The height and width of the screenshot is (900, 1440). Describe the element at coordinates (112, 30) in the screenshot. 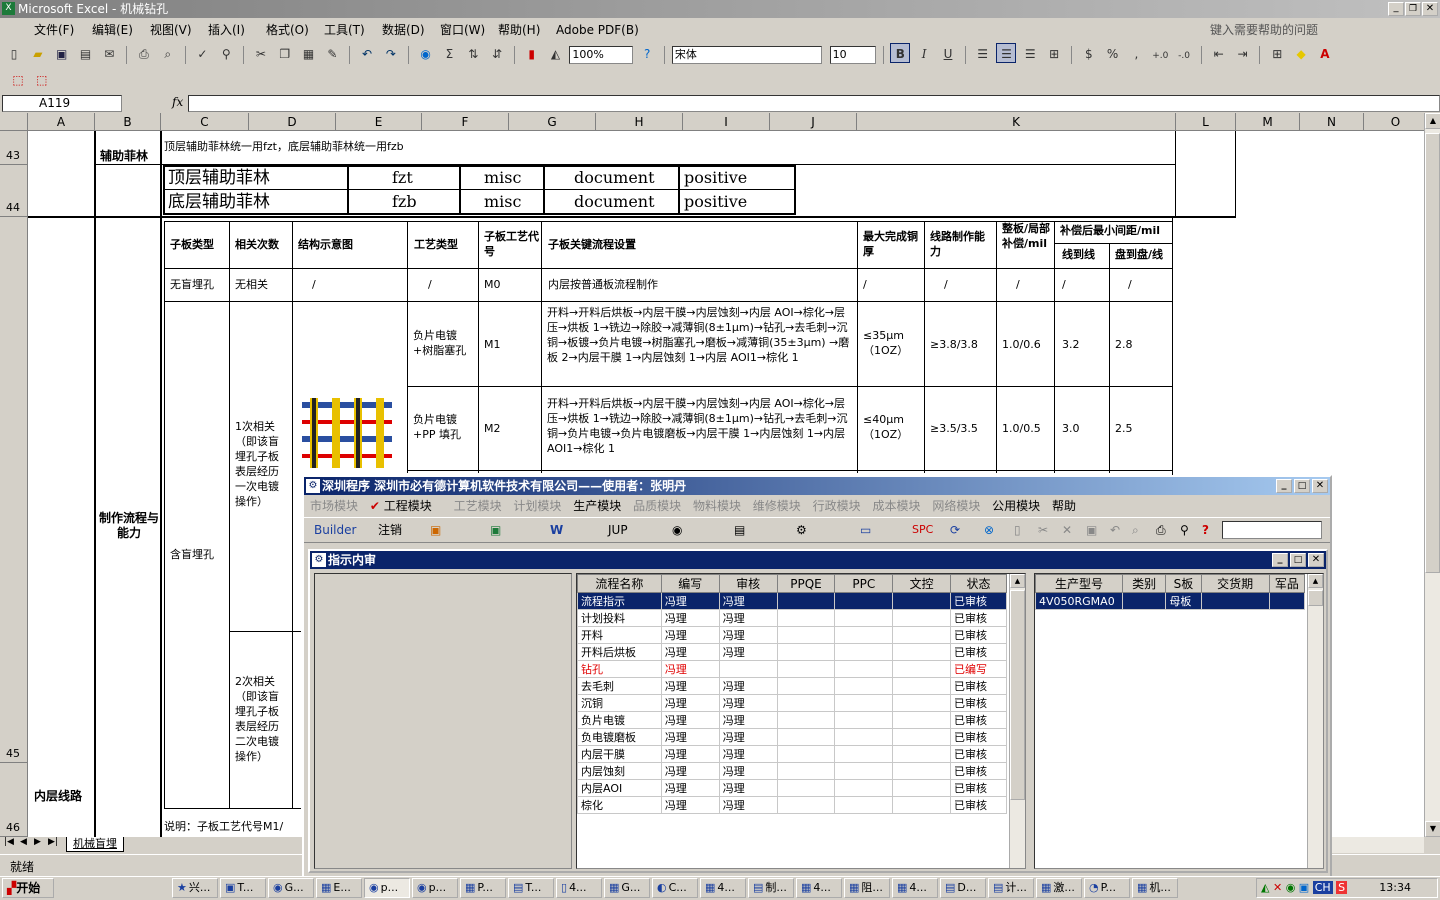

I see `menu-edit: 编辑(E)` at that location.